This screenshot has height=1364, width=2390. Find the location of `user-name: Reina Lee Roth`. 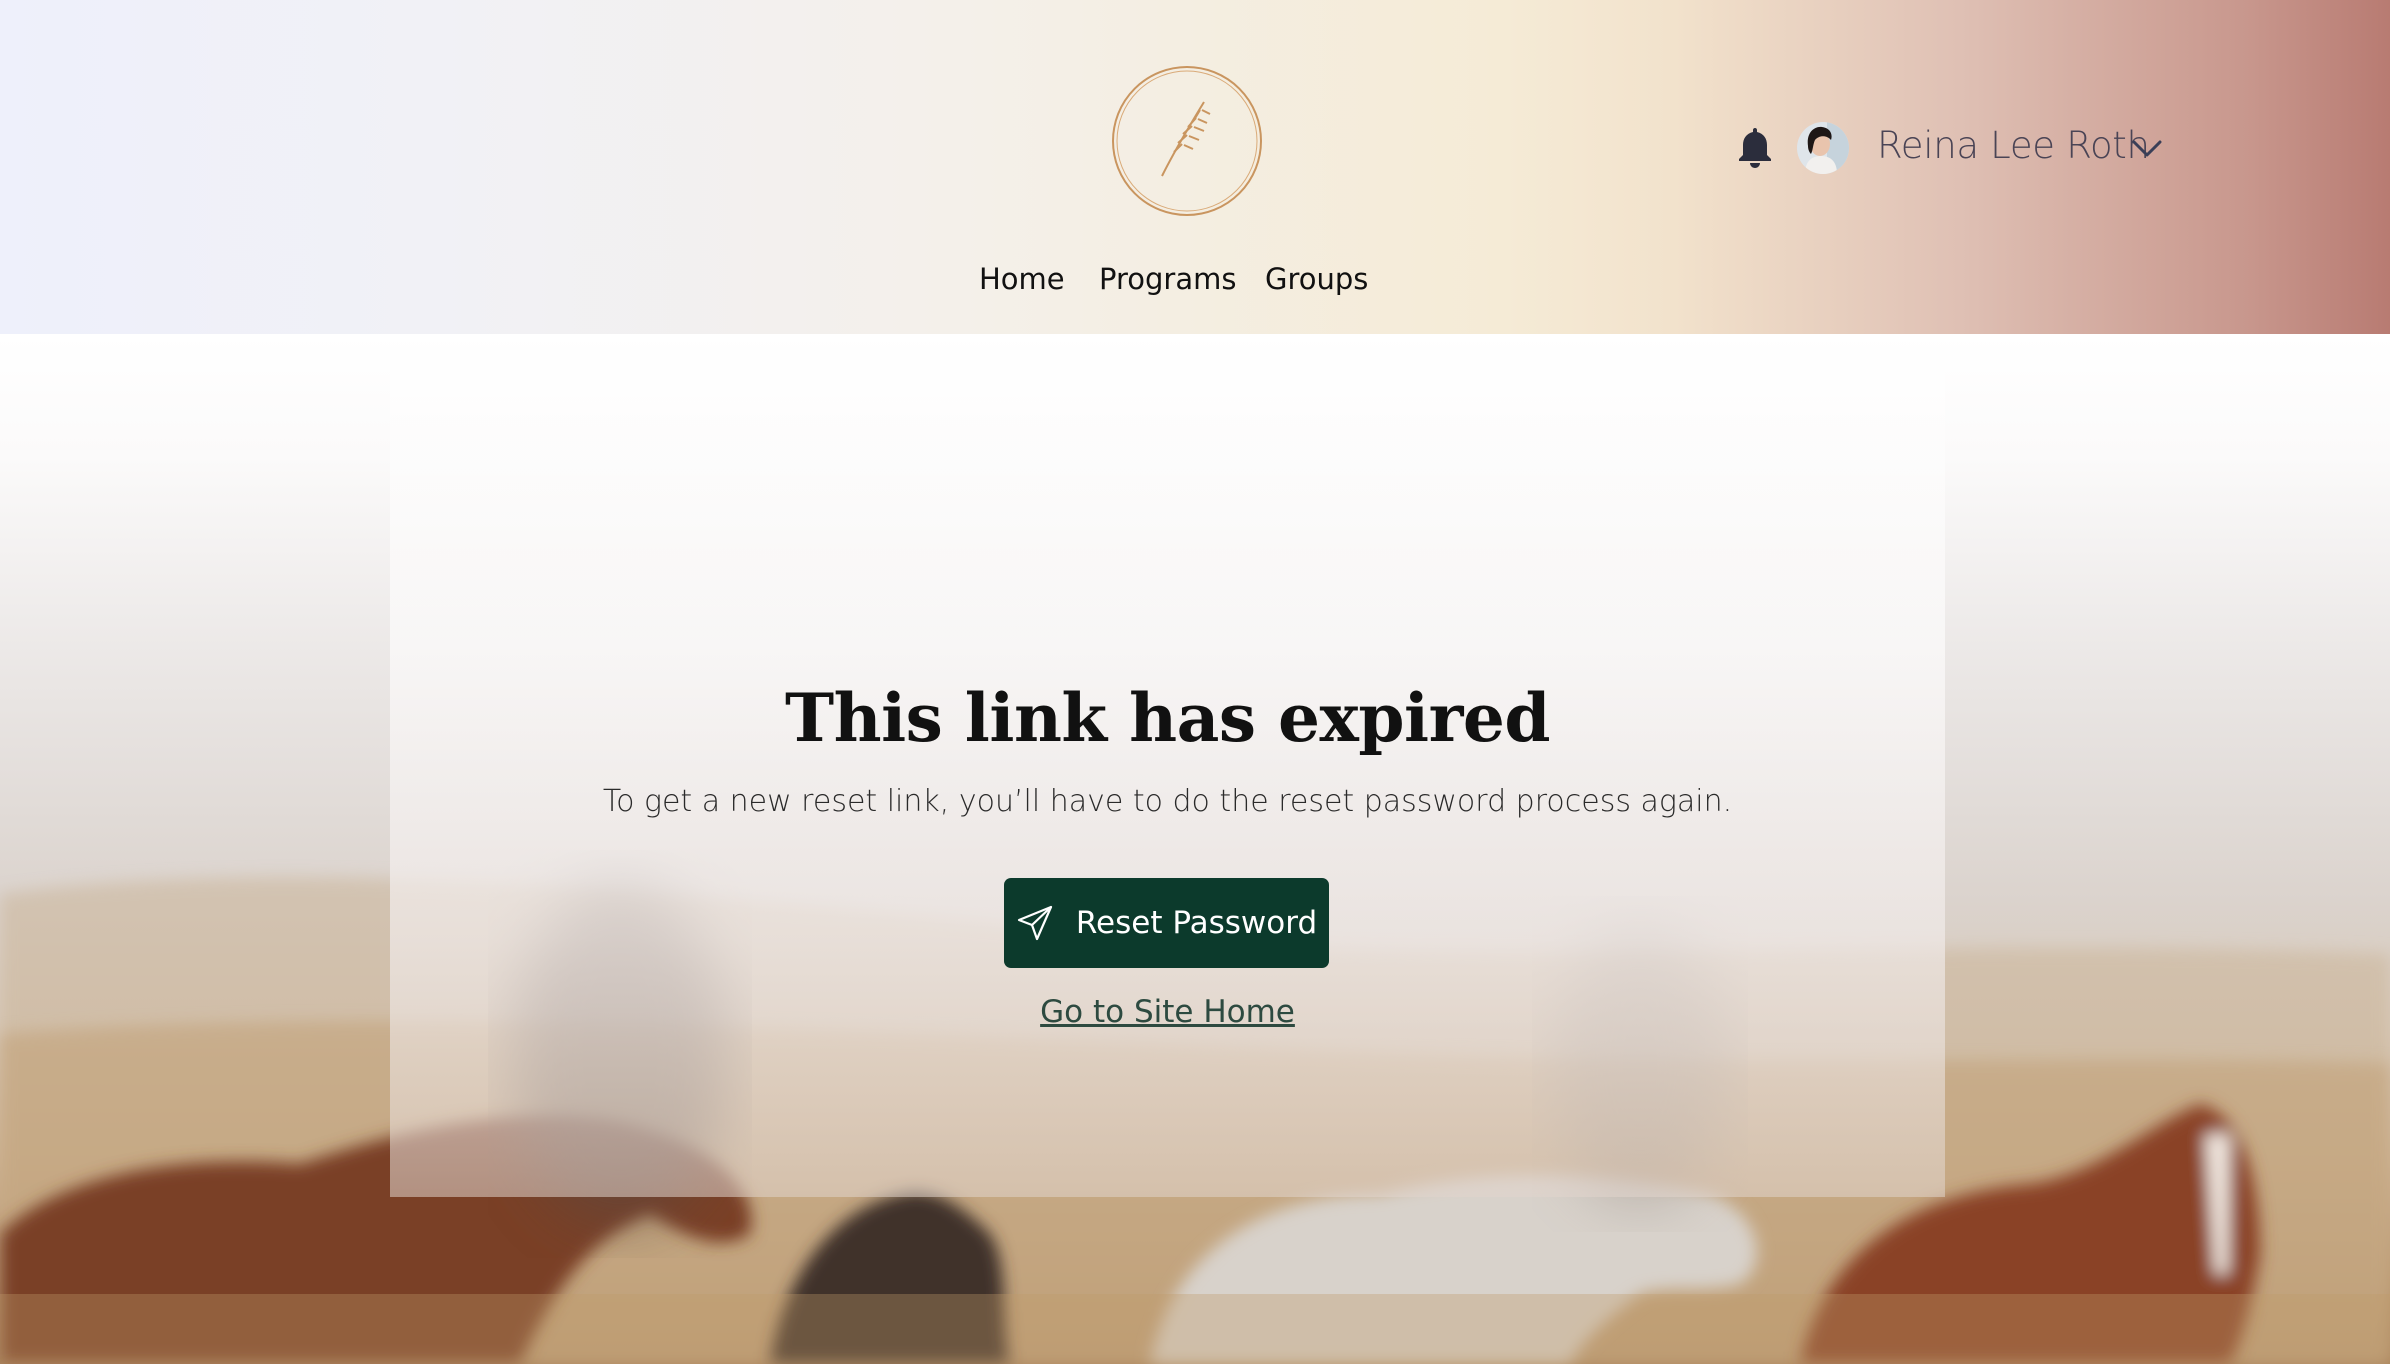

user-name: Reina Lee Roth is located at coordinates (2013, 145).